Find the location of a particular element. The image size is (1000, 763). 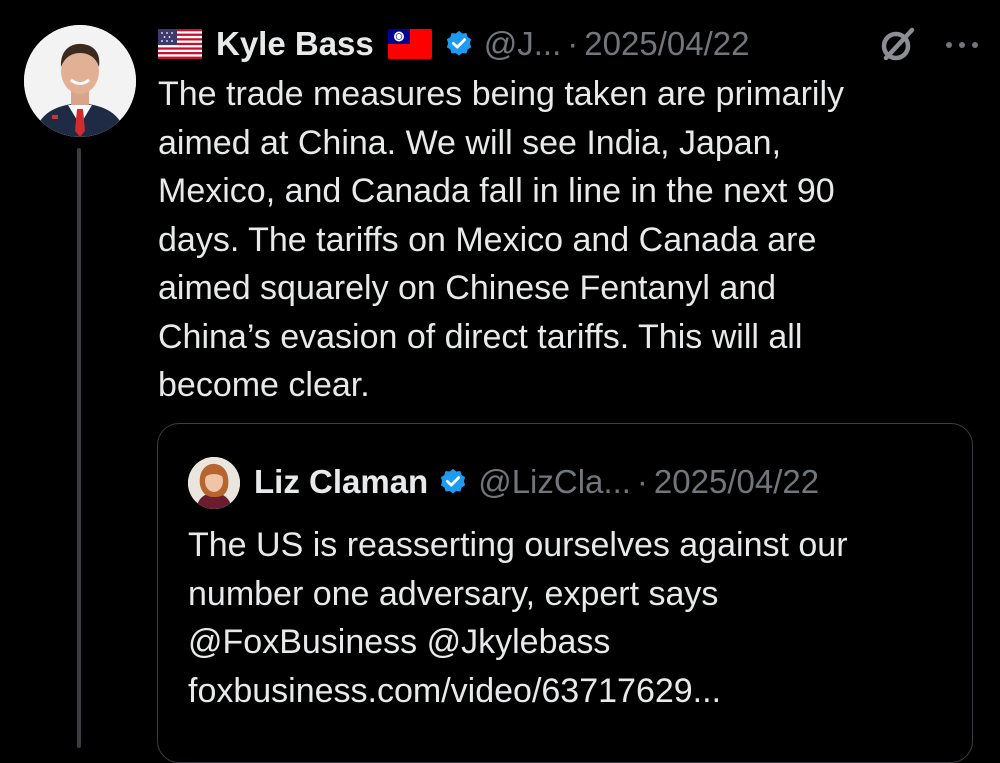

quoted-avatar is located at coordinates (214, 483).